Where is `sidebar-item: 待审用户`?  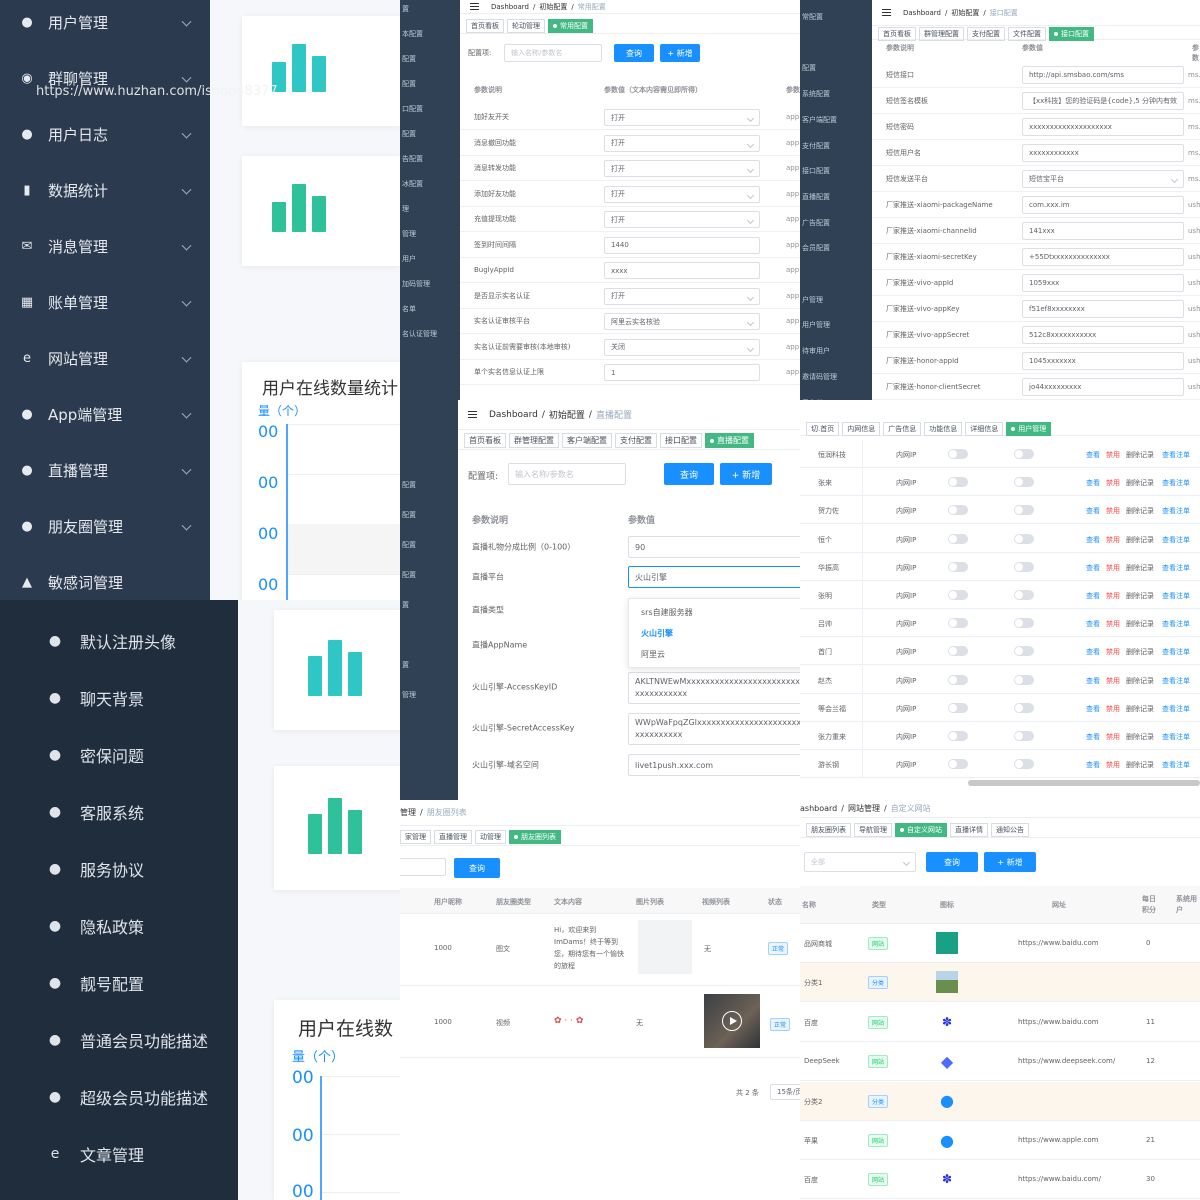 sidebar-item: 待审用户 is located at coordinates (836, 351).